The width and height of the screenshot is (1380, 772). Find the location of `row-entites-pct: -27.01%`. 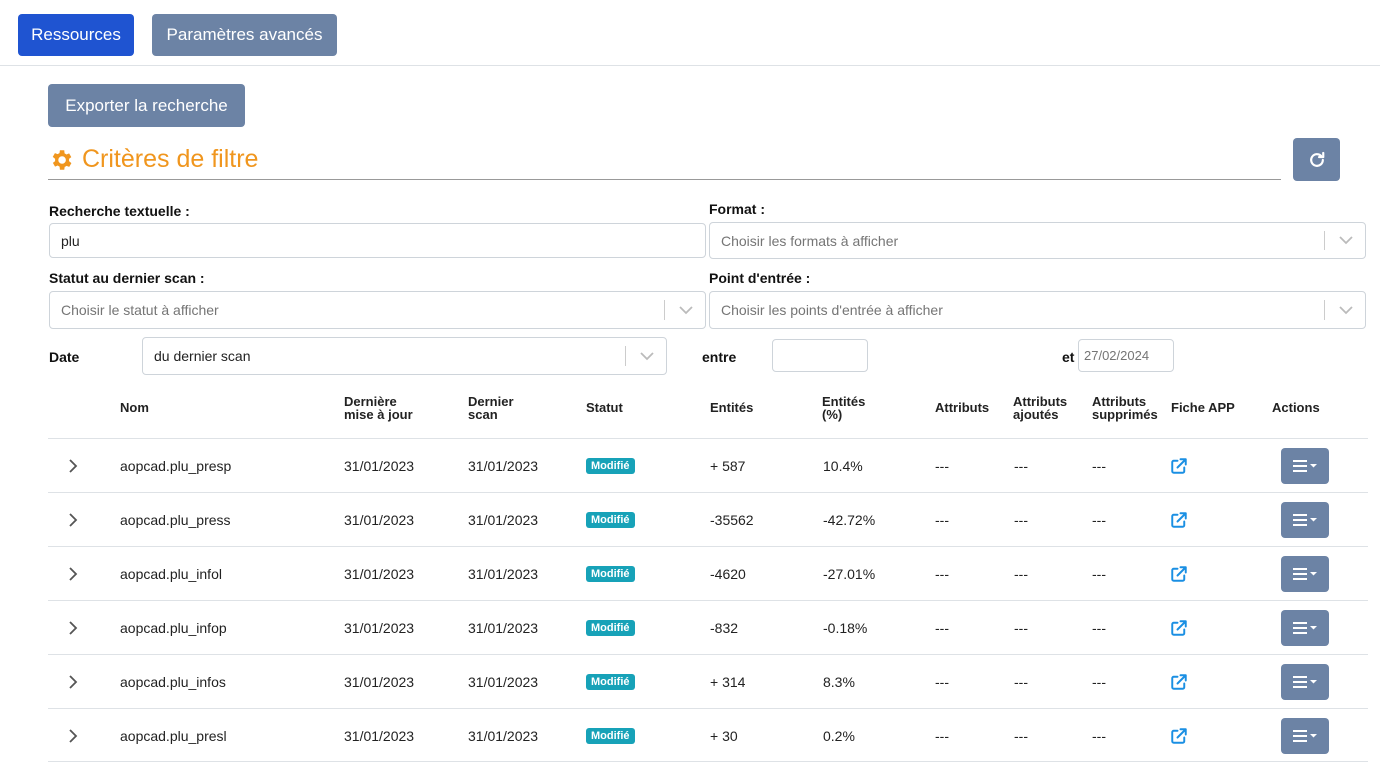

row-entites-pct: -27.01% is located at coordinates (849, 574).